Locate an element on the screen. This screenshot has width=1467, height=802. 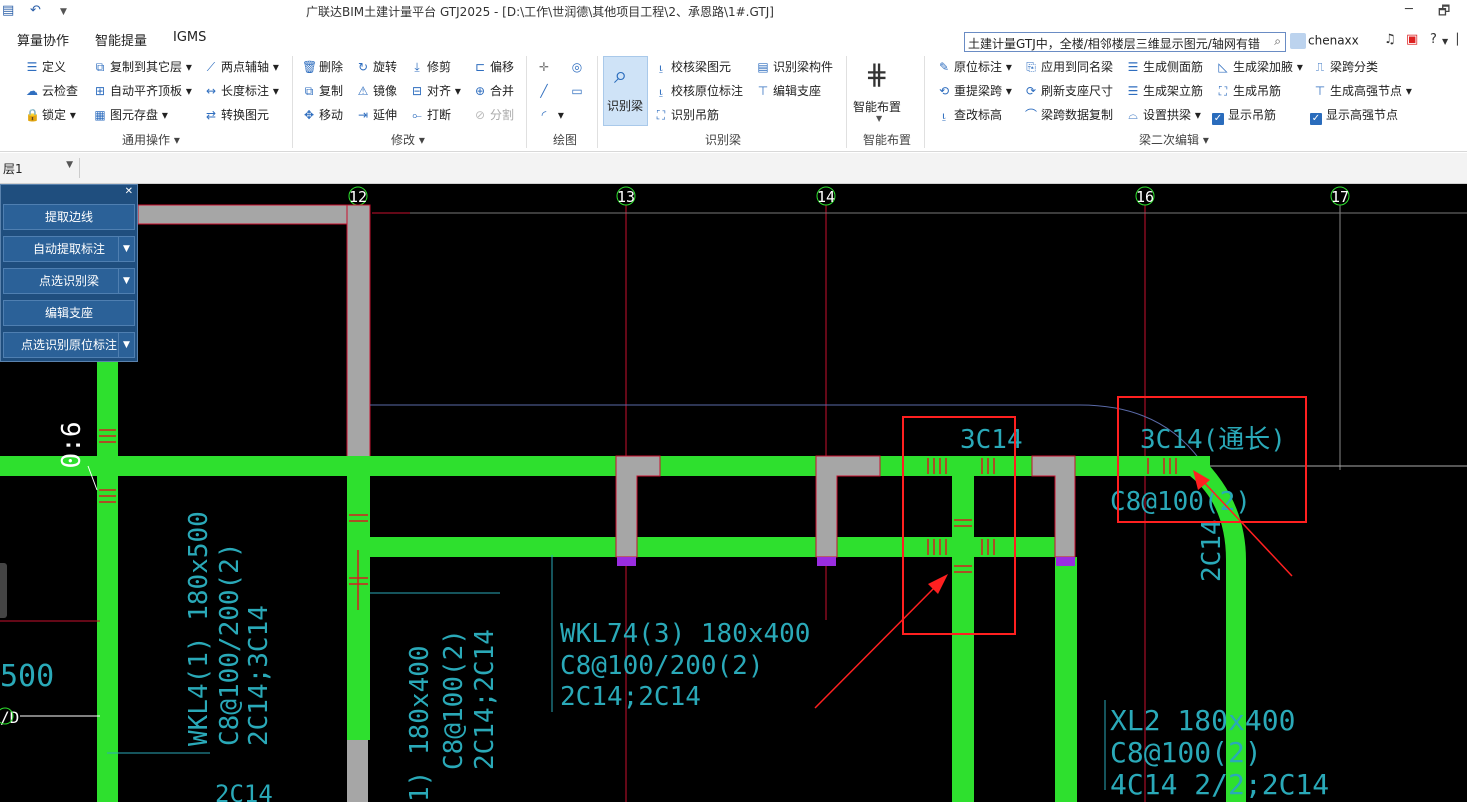
group-modify-label: 修改 ▾ is located at coordinates (408, 139).